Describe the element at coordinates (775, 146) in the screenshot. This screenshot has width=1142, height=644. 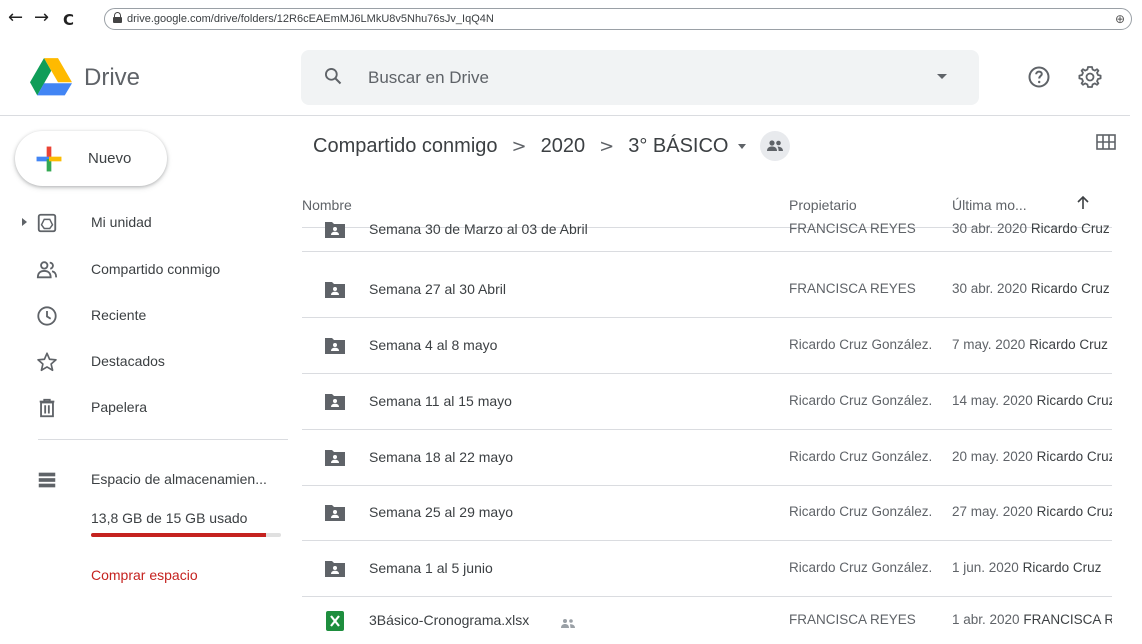
I see `shared-folder-people-icon` at that location.